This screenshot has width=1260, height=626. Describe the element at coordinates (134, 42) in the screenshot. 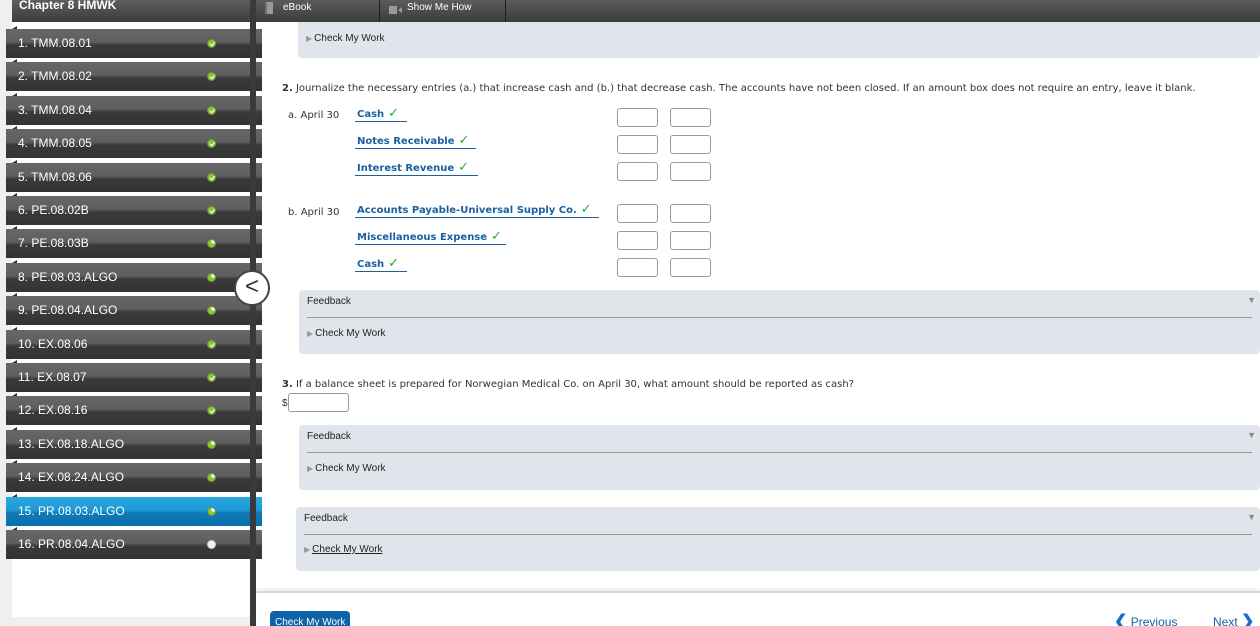

I see `sidebar-item: 1. TMM.08.01` at that location.